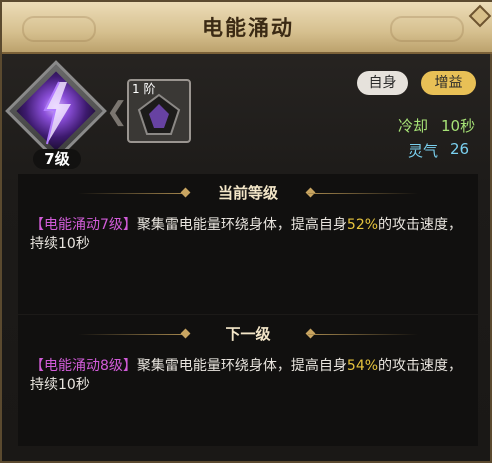  I want to click on chevron-left-icon: ❮, so click(117, 112).